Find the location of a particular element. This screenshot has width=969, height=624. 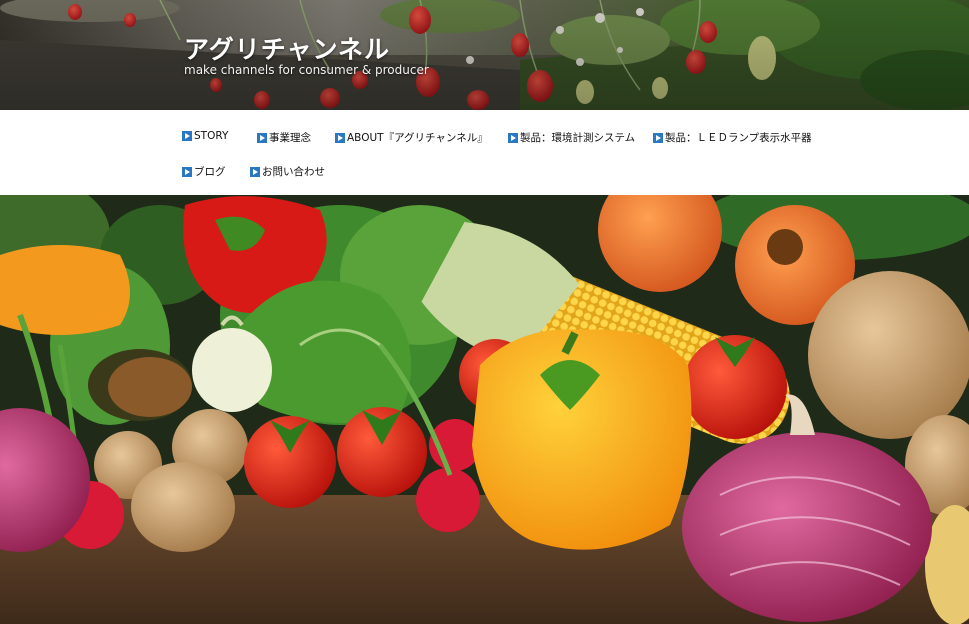

nav-item-blog: ブログ is located at coordinates (204, 171).